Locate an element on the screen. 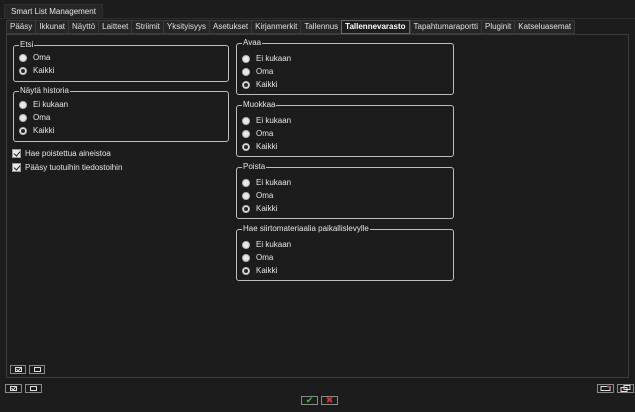 The width and height of the screenshot is (635, 412). tab-paasy: Pääsy is located at coordinates (21, 27).